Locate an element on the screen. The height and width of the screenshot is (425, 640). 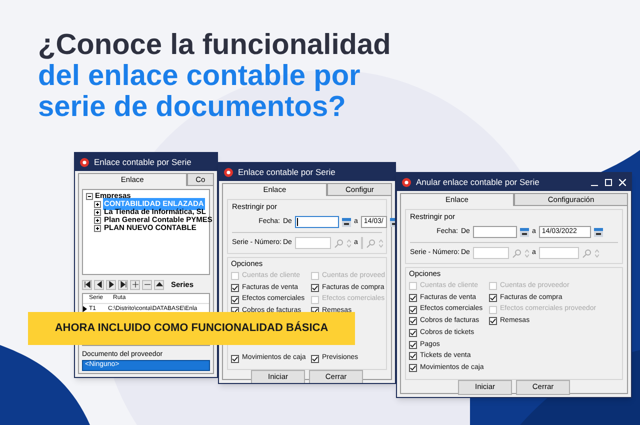
up-icon is located at coordinates (159, 285).